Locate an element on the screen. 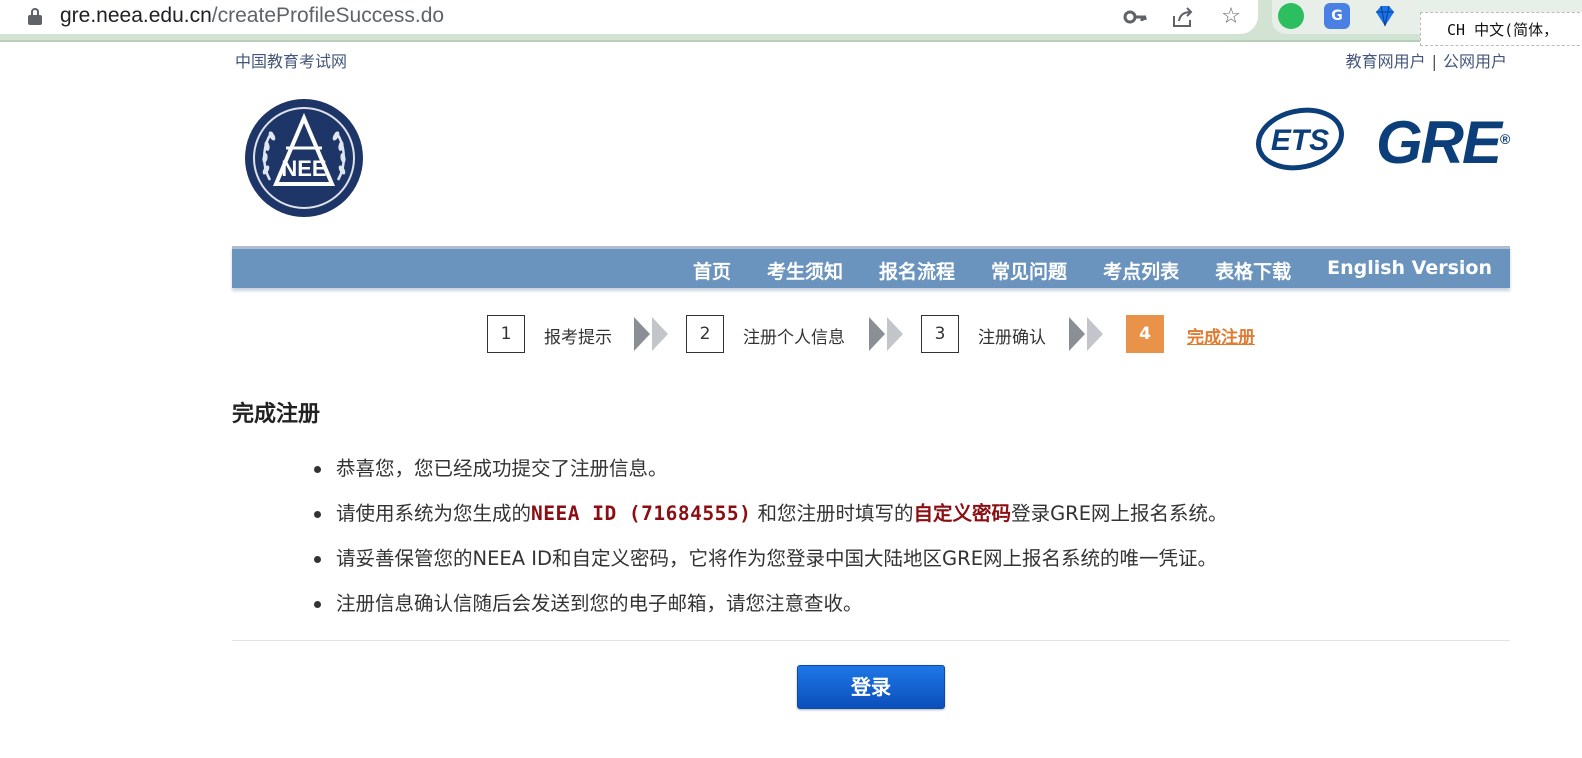 The width and height of the screenshot is (1582, 758). ets-logo-text: ETS is located at coordinates (1300, 140).